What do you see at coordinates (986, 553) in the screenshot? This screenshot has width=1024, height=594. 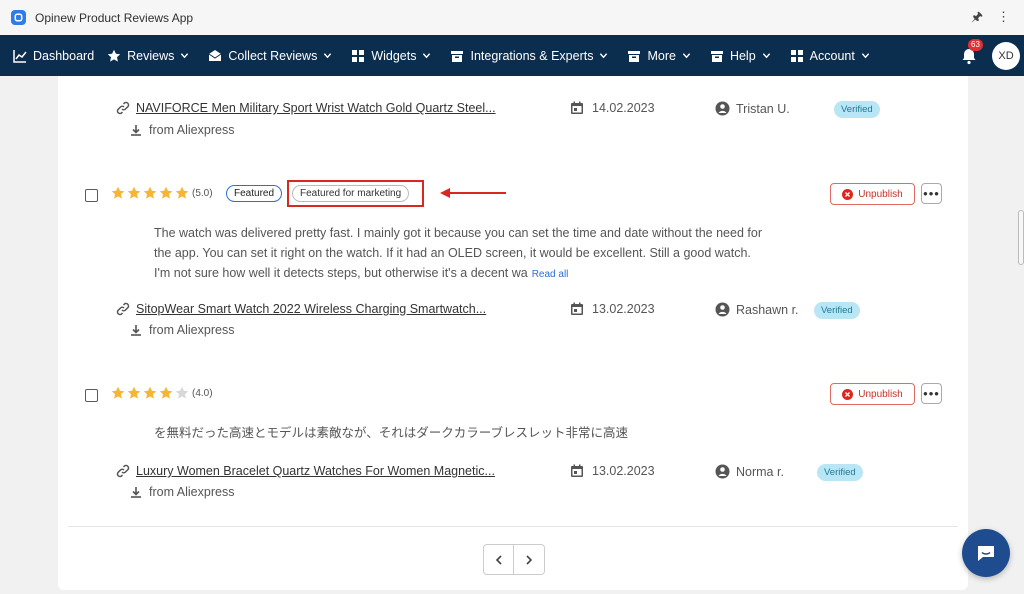 I see `chat-button` at bounding box center [986, 553].